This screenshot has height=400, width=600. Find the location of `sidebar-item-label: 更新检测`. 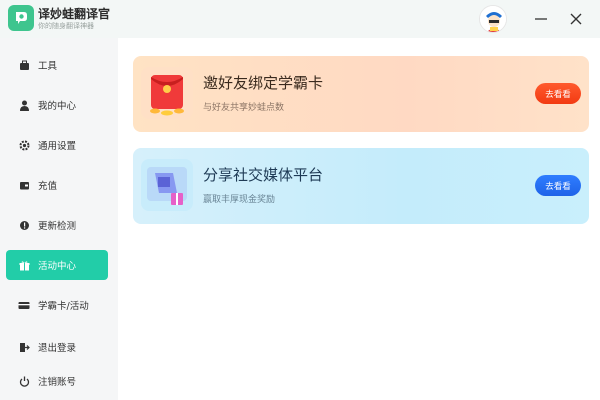

sidebar-item-label: 更新检测 is located at coordinates (57, 226).